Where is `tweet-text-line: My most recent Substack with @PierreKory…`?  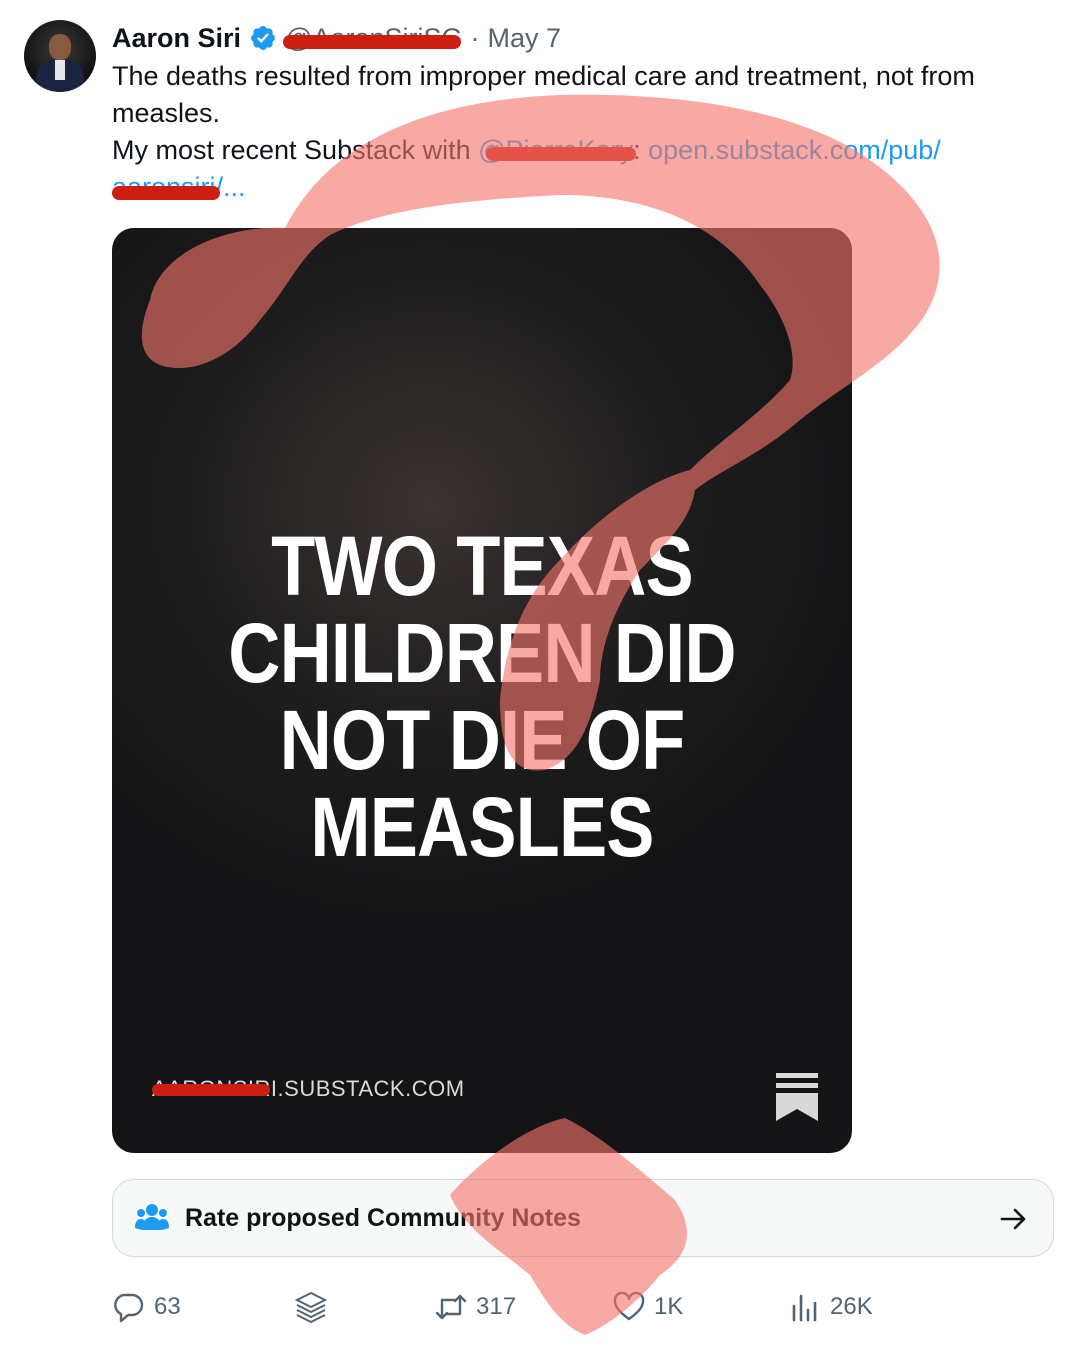
tweet-text-line: My most recent Substack with @PierreKory… is located at coordinates (582, 150).